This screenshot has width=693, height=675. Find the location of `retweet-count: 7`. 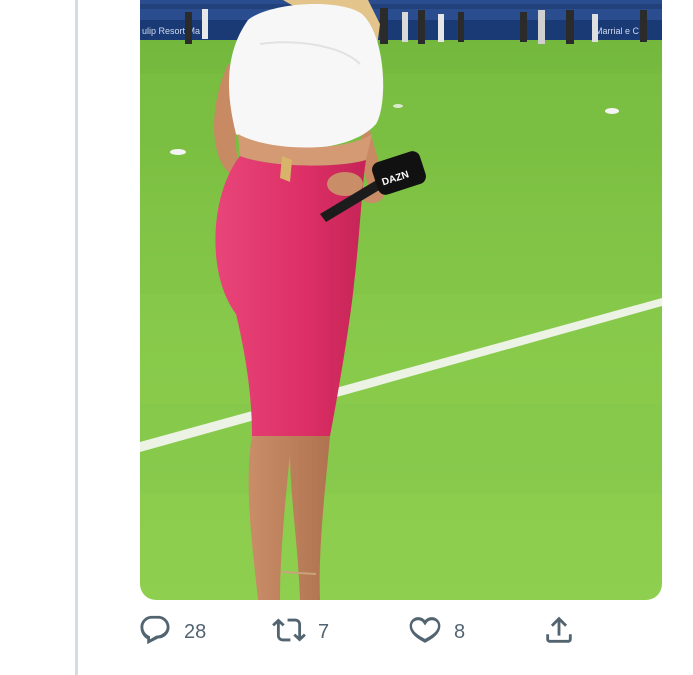

retweet-count: 7 is located at coordinates (324, 631).